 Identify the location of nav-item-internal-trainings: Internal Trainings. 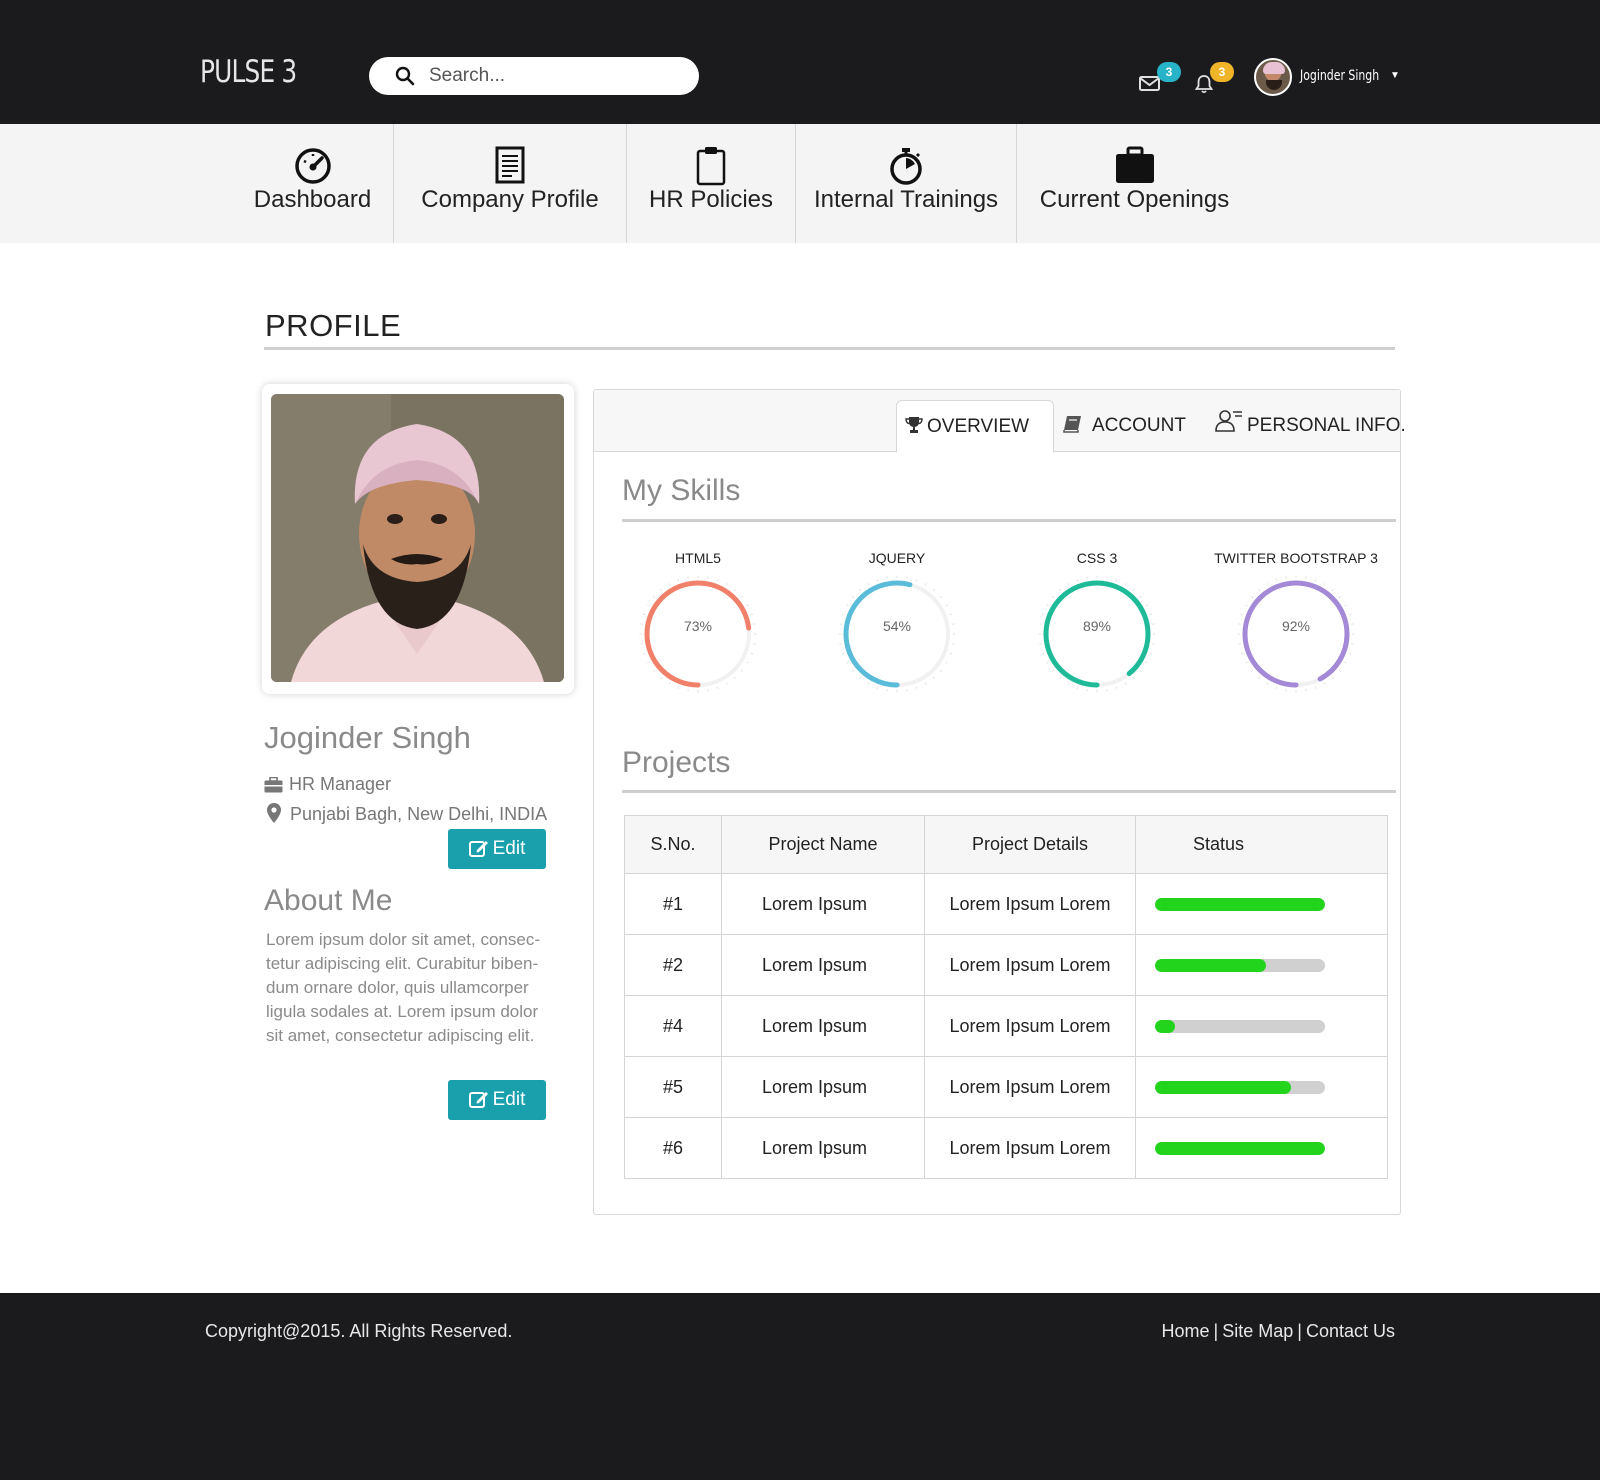
(906, 183).